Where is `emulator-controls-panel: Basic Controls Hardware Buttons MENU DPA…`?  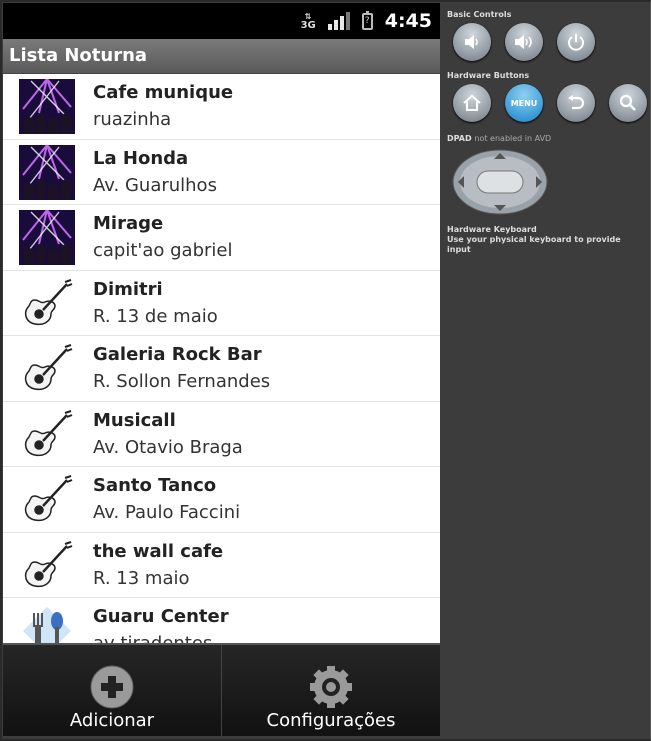
emulator-controls-panel: Basic Controls Hardware Buttons MENU DPA… is located at coordinates (547, 132).